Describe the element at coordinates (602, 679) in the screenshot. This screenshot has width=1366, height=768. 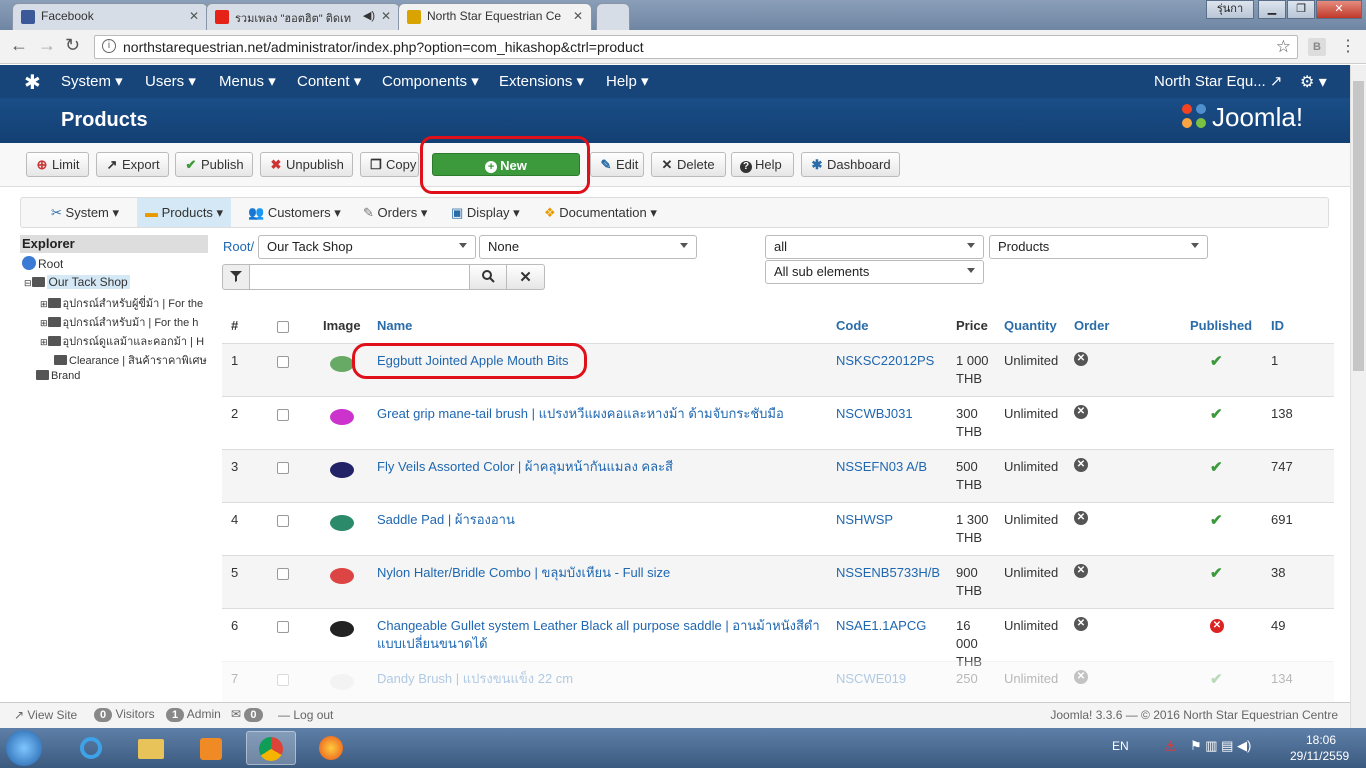
I see `product-name-link: Dandy Brush | แปรงขนแข็ง 22 cm` at that location.